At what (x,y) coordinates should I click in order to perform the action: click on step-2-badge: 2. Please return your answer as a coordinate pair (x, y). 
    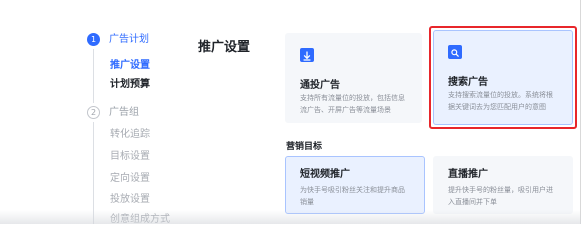
    Looking at the image, I should click on (93, 112).